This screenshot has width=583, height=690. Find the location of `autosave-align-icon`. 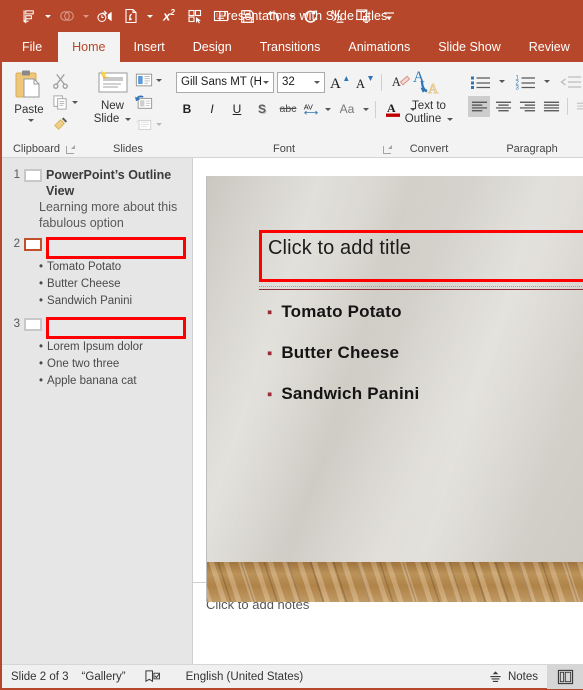

autosave-align-icon is located at coordinates (29, 16).